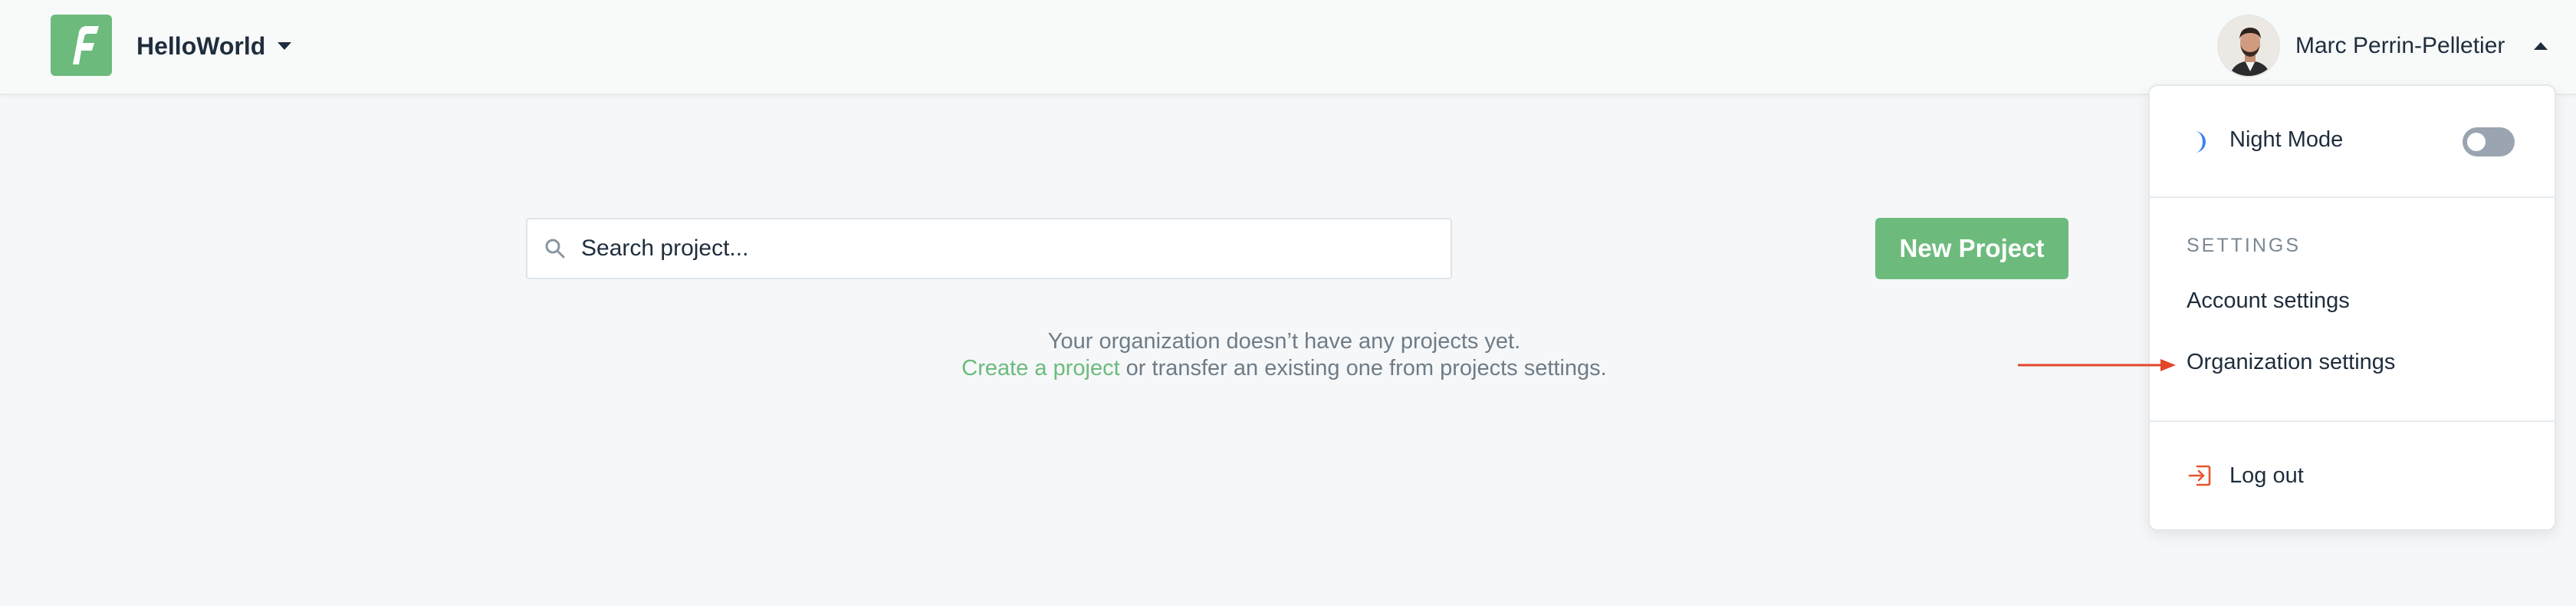  Describe the element at coordinates (2477, 142) in the screenshot. I see `toggle-knob` at that location.